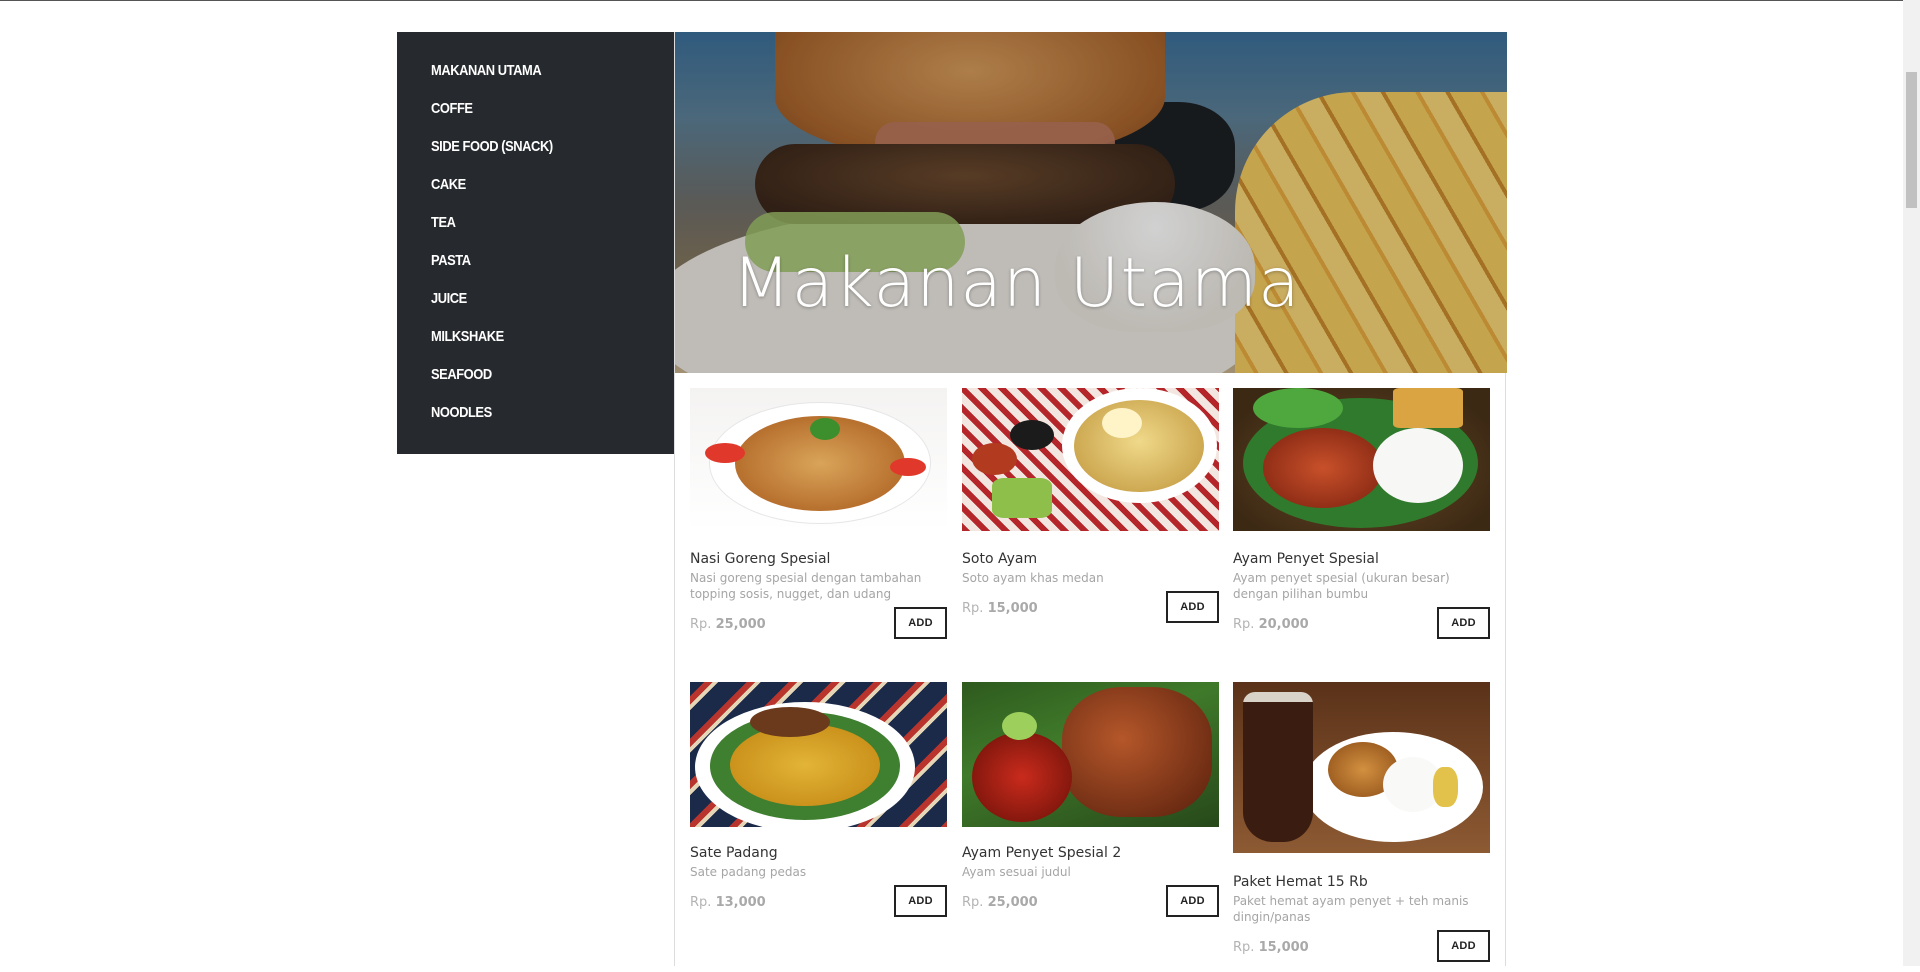  What do you see at coordinates (760, 559) in the screenshot?
I see `product-name: Nasi Goreng Spesial` at bounding box center [760, 559].